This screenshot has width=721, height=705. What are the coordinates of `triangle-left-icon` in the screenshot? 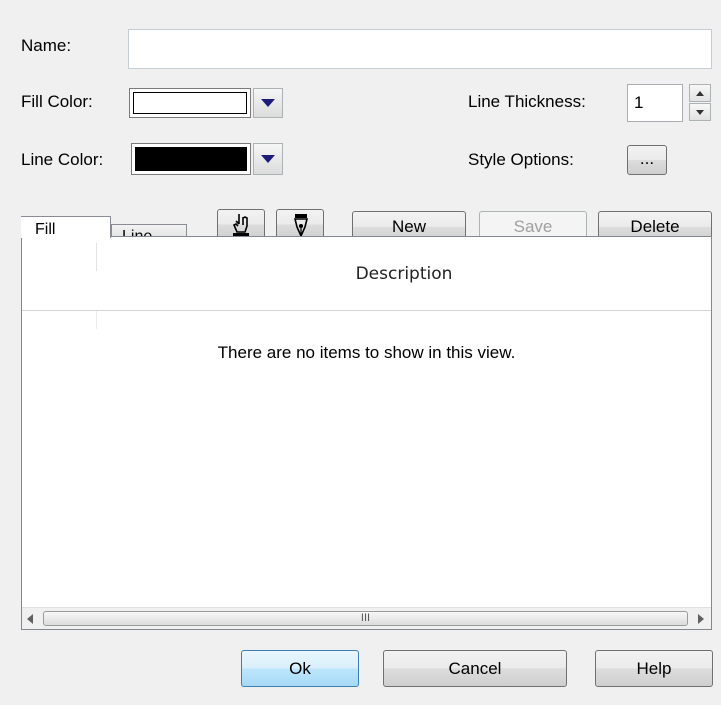 It's located at (30, 619).